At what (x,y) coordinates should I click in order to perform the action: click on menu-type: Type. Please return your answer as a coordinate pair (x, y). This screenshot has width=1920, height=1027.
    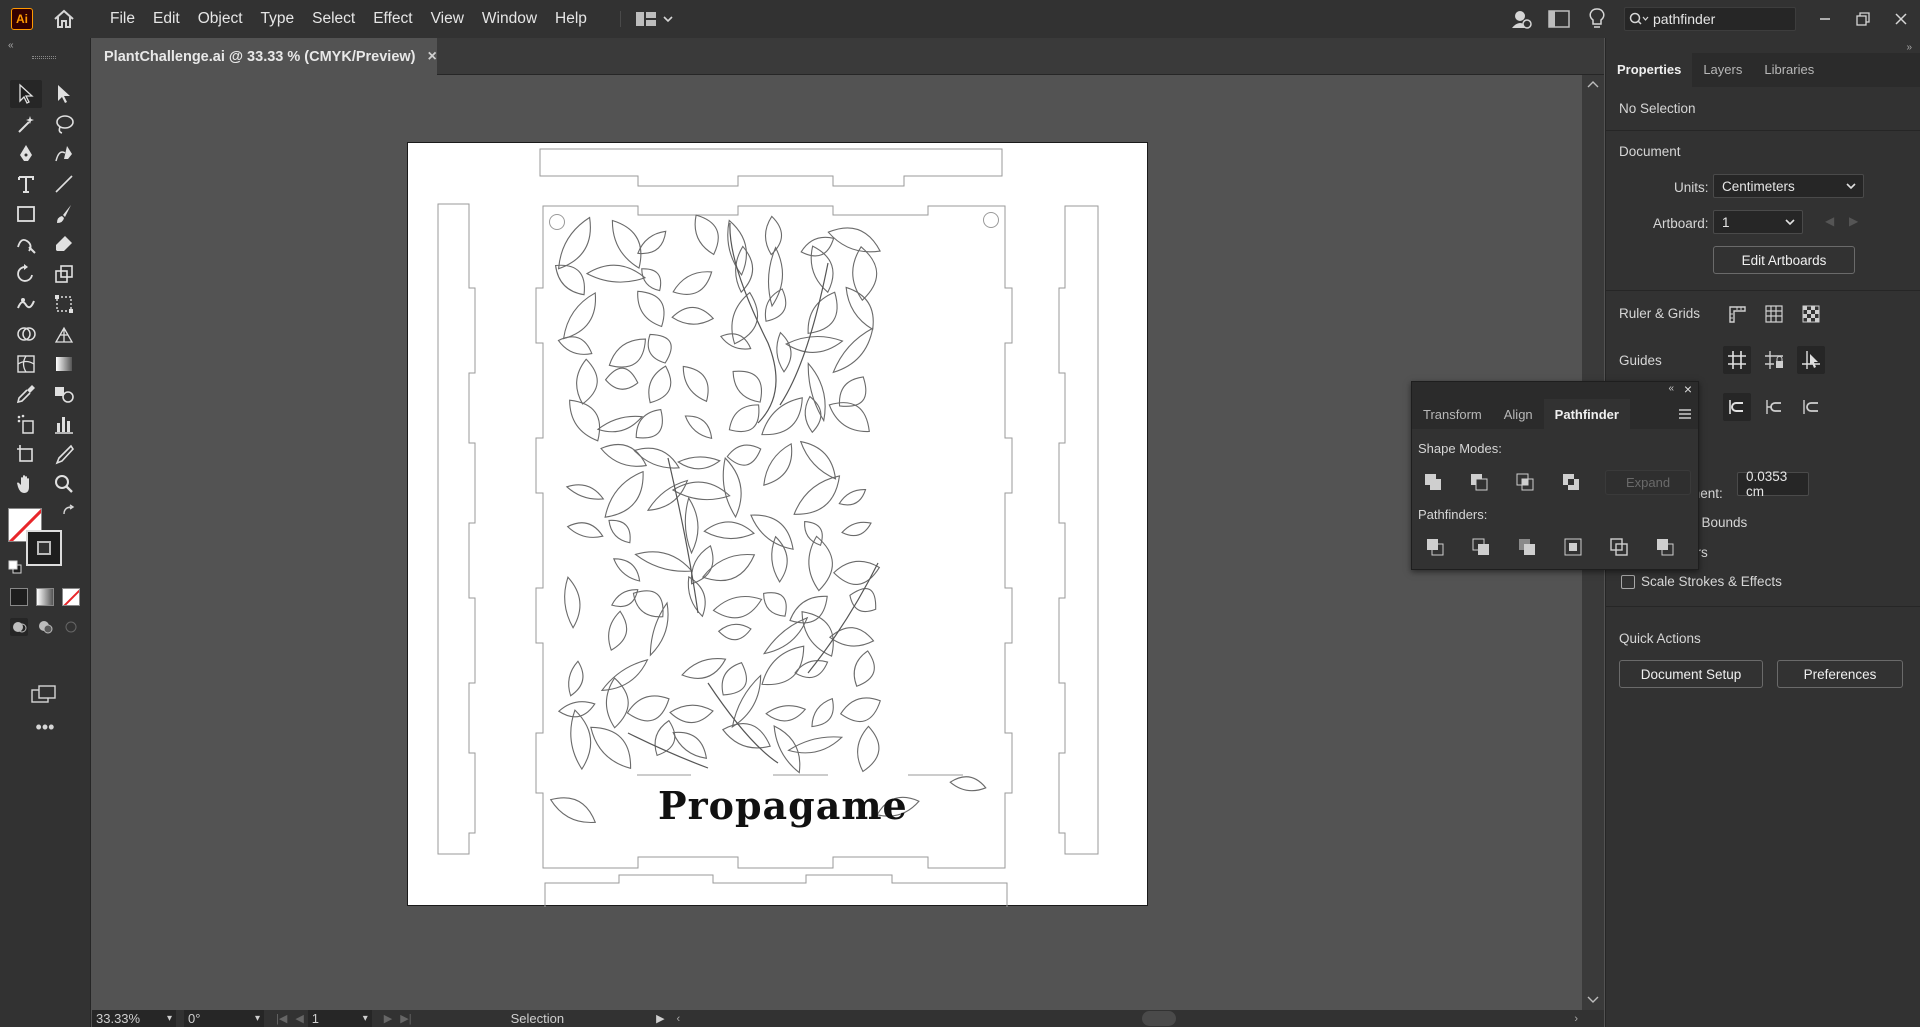
    Looking at the image, I should click on (278, 19).